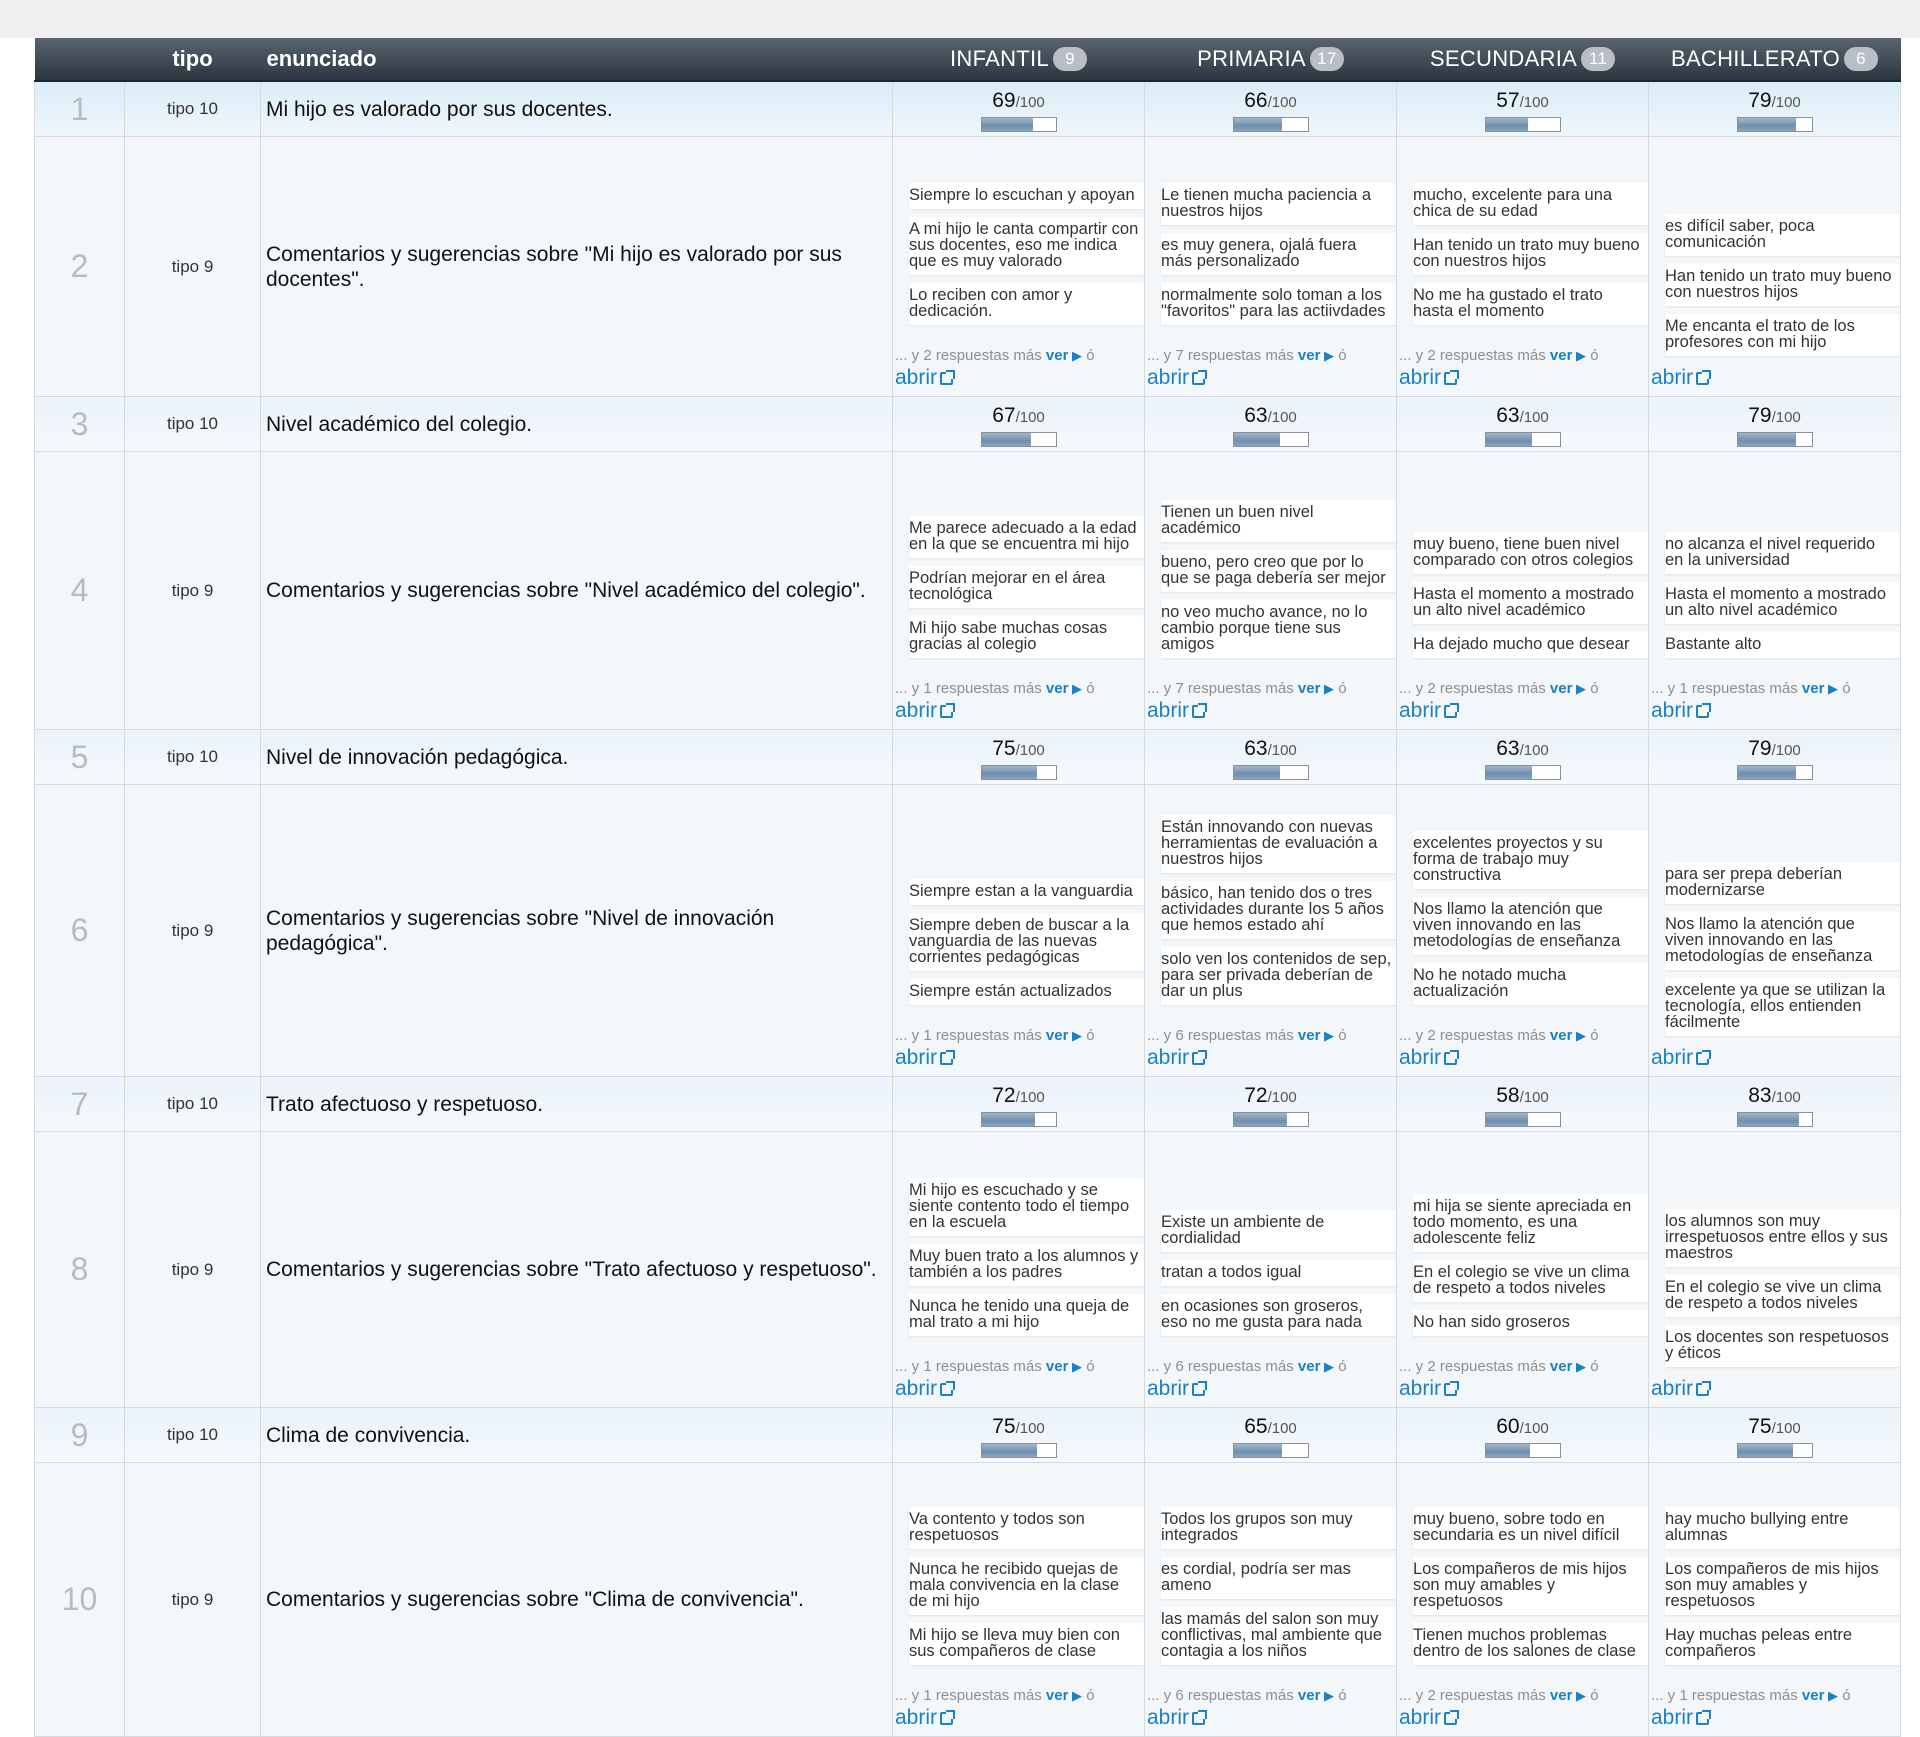  What do you see at coordinates (192, 60) in the screenshot?
I see `header-tipo: tipo` at bounding box center [192, 60].